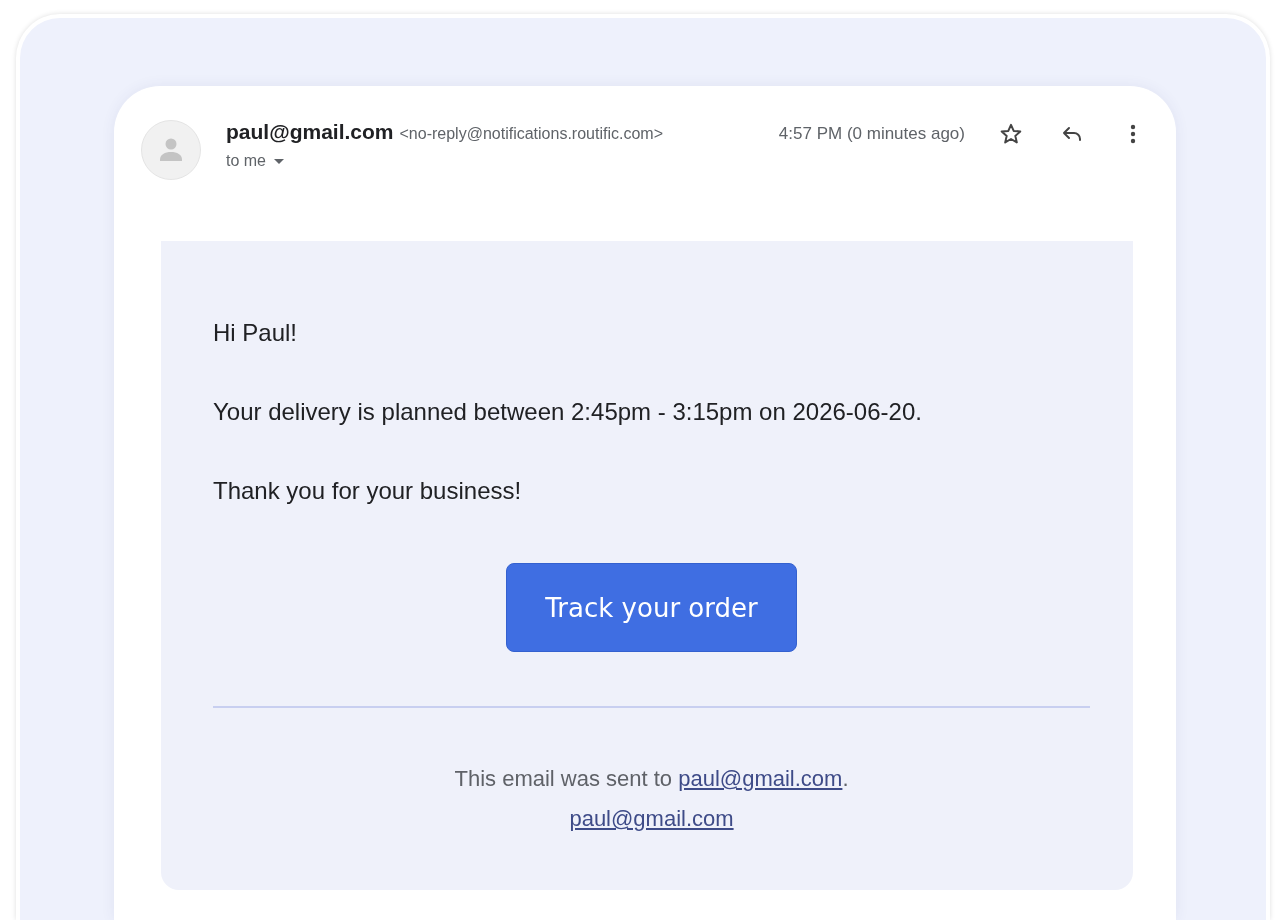 The image size is (1288, 920). What do you see at coordinates (279, 161) in the screenshot?
I see `caret-icon` at bounding box center [279, 161].